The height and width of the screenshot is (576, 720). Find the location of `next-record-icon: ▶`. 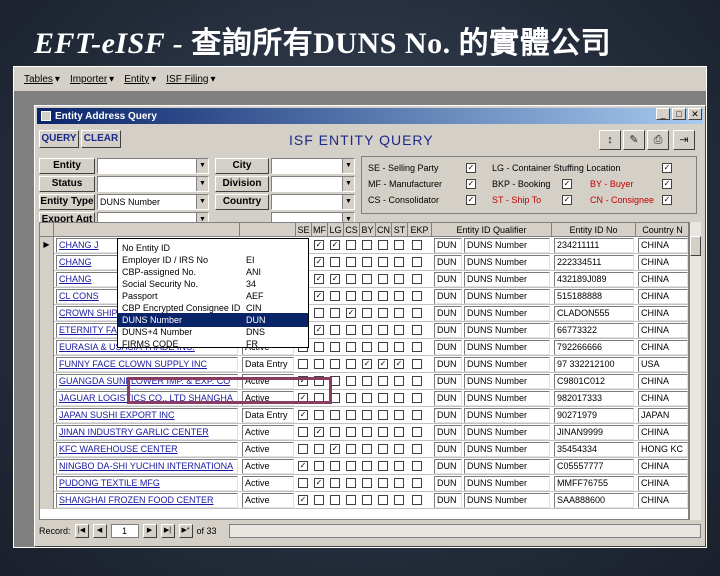

next-record-icon: ▶ is located at coordinates (149, 531).